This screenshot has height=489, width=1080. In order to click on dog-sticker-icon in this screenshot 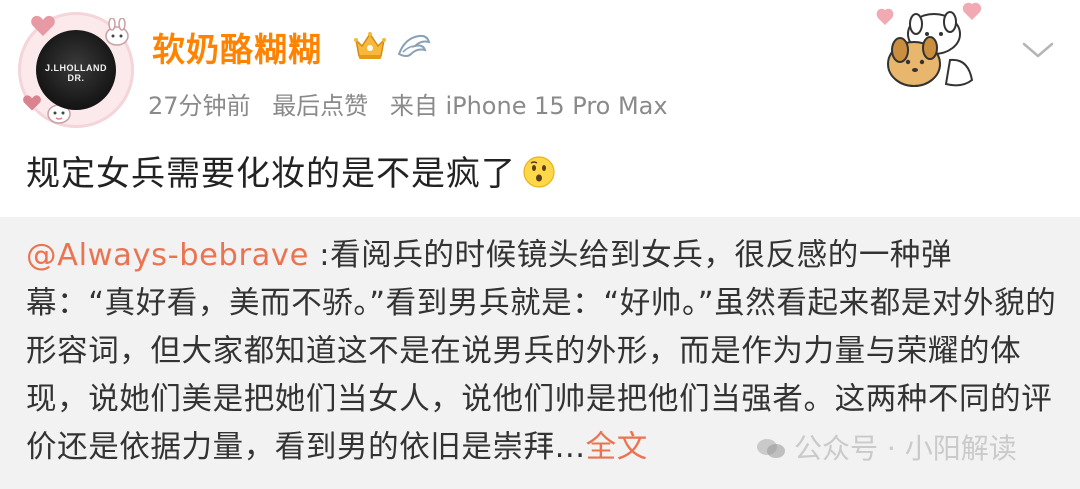, I will do `click(929, 44)`.